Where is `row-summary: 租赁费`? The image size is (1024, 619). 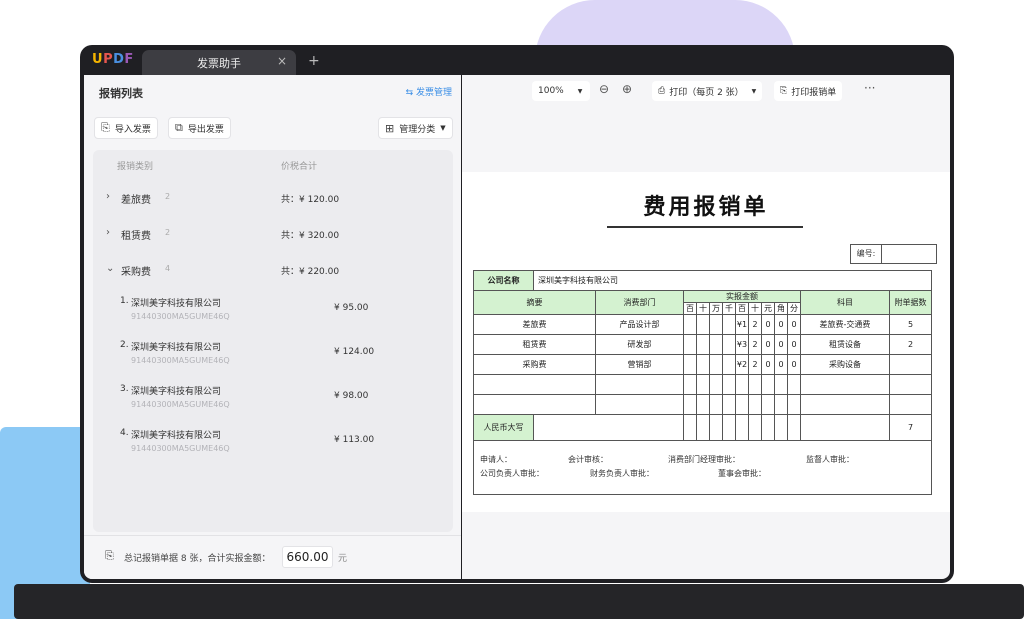 row-summary: 租赁费 is located at coordinates (534, 344).